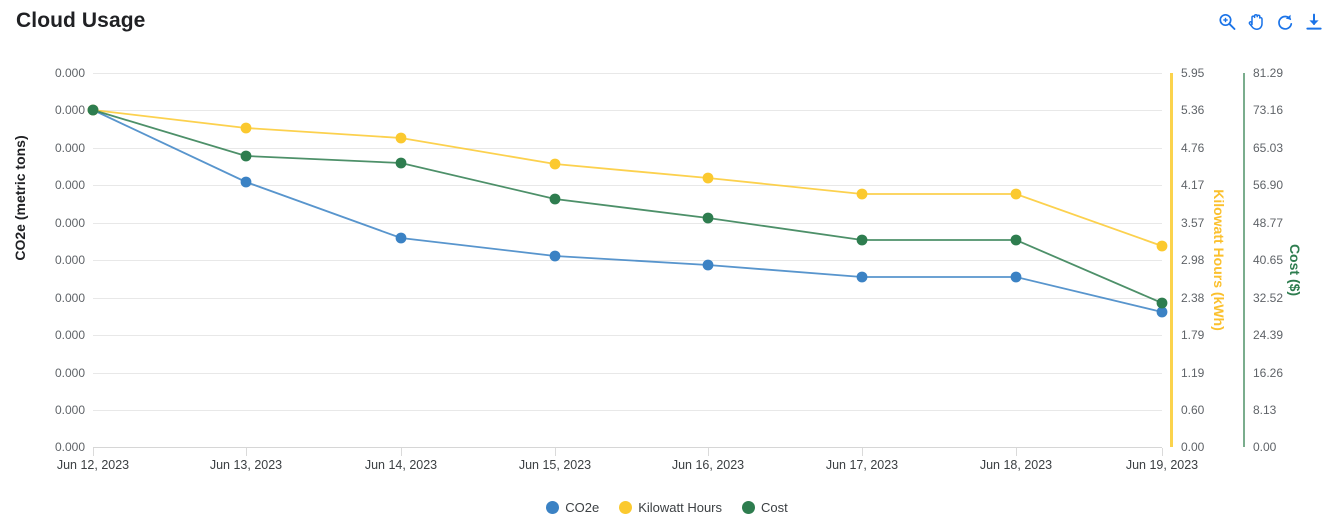 This screenshot has height=530, width=1334. I want to click on x-axis-tick-label: Jun 15, 2023, so click(555, 465).